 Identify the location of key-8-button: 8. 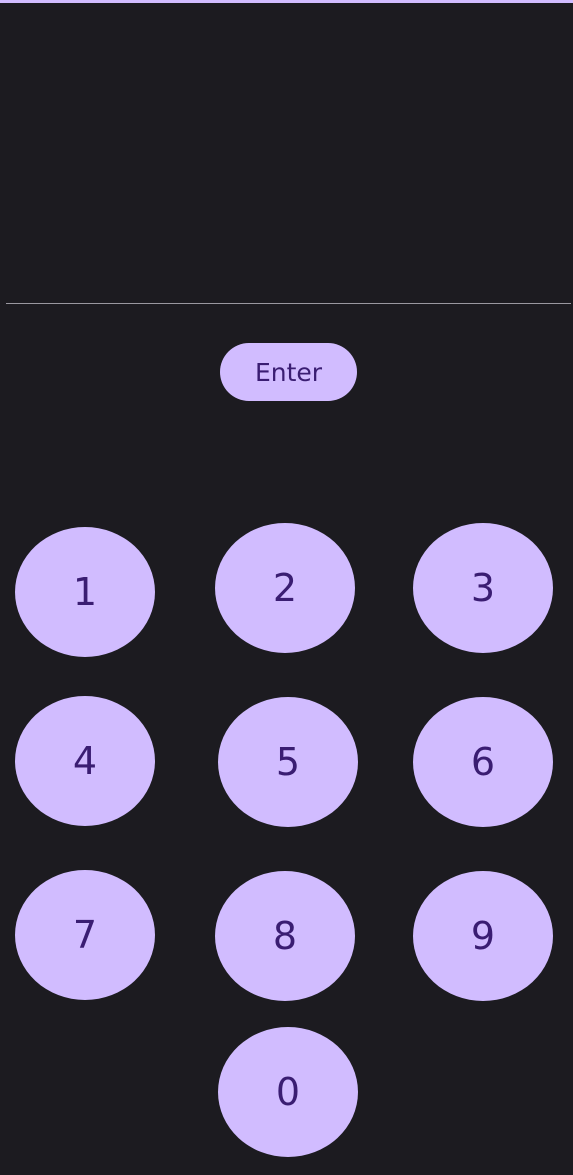
(285, 936).